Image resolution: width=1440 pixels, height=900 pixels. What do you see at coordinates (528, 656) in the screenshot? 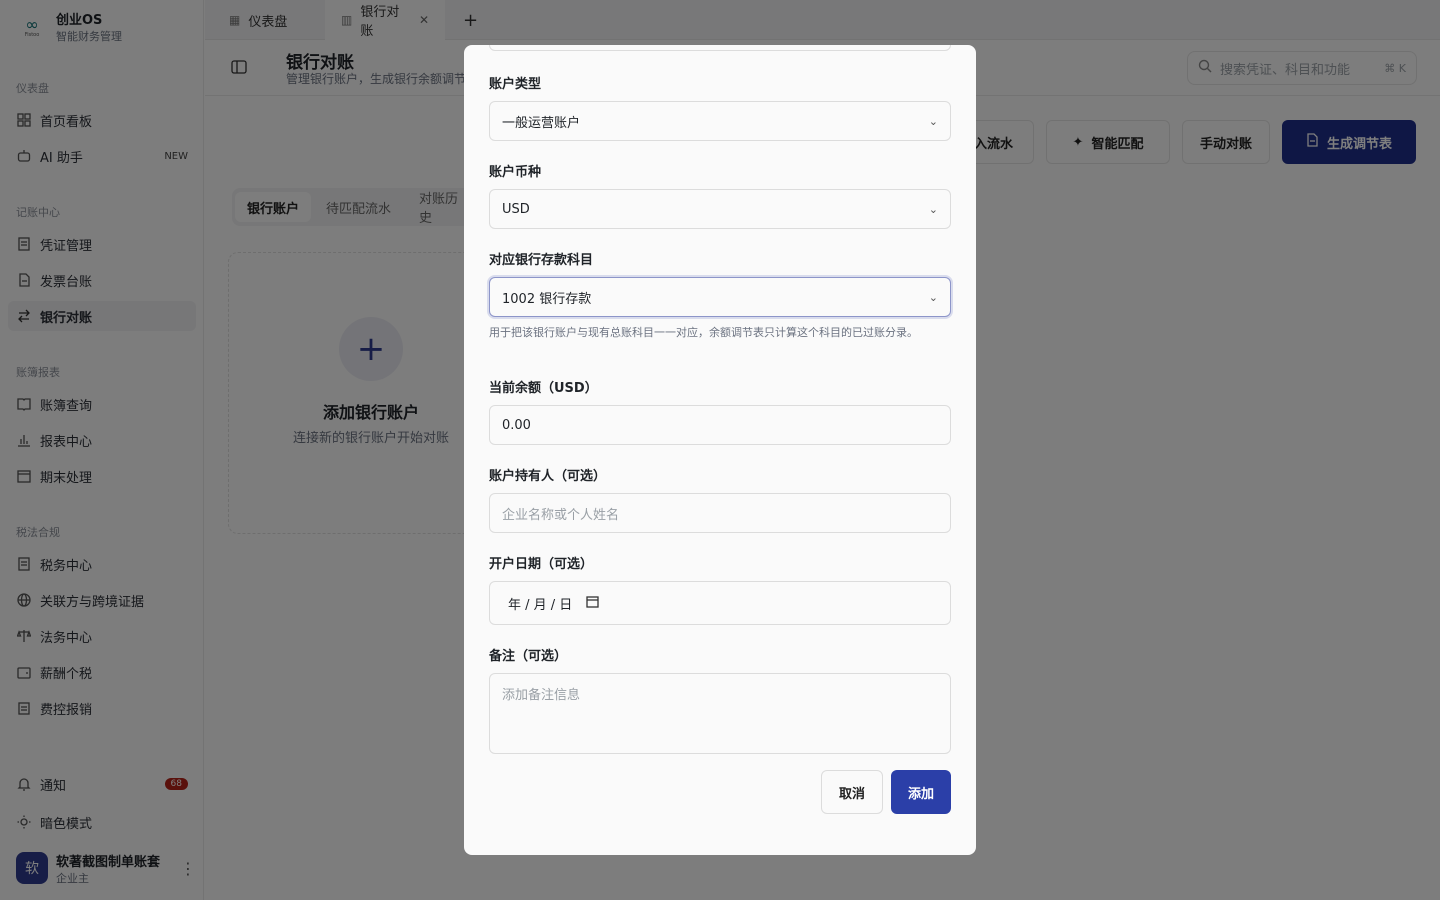
I see `notes-label: 备注（可选）` at bounding box center [528, 656].